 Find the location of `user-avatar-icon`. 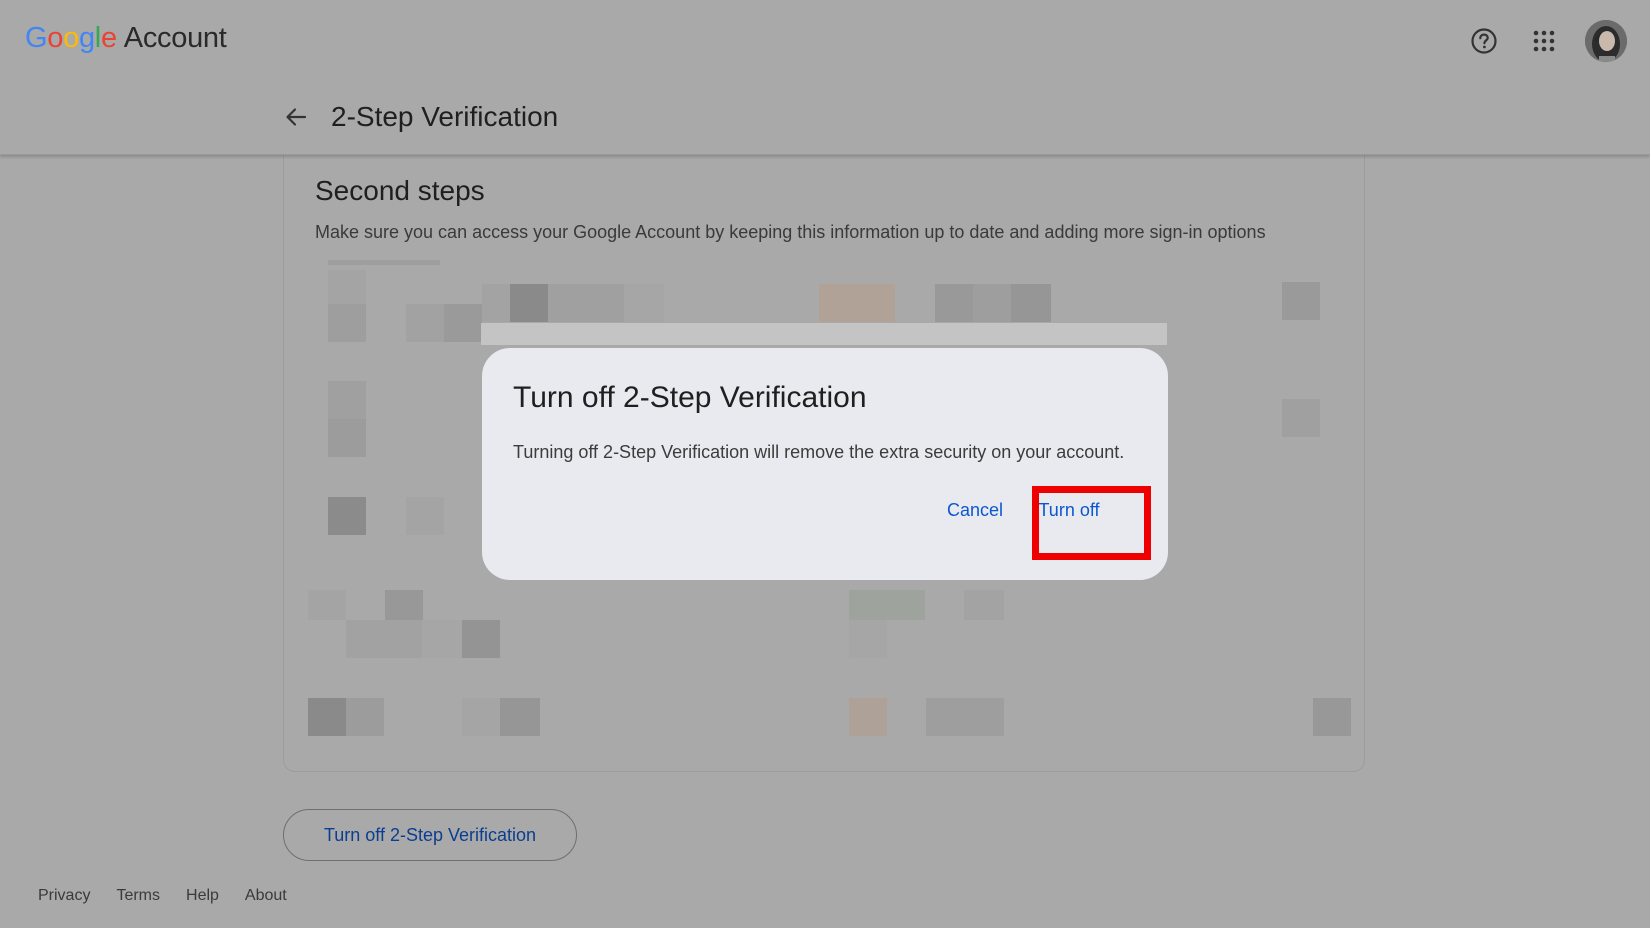

user-avatar-icon is located at coordinates (1606, 41).